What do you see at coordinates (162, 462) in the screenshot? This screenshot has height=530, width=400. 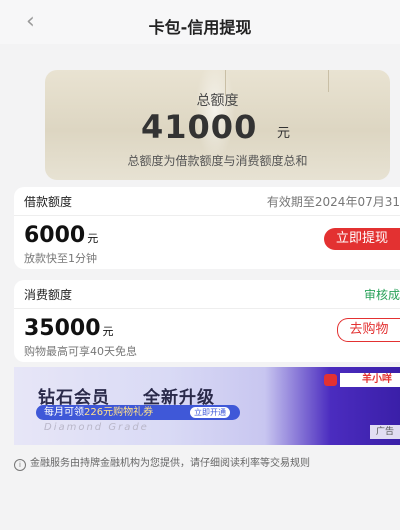 I see `footer-note: i 金融服务由持牌金融机构为您提供，请仔细阅读利率等交易规则` at bounding box center [162, 462].